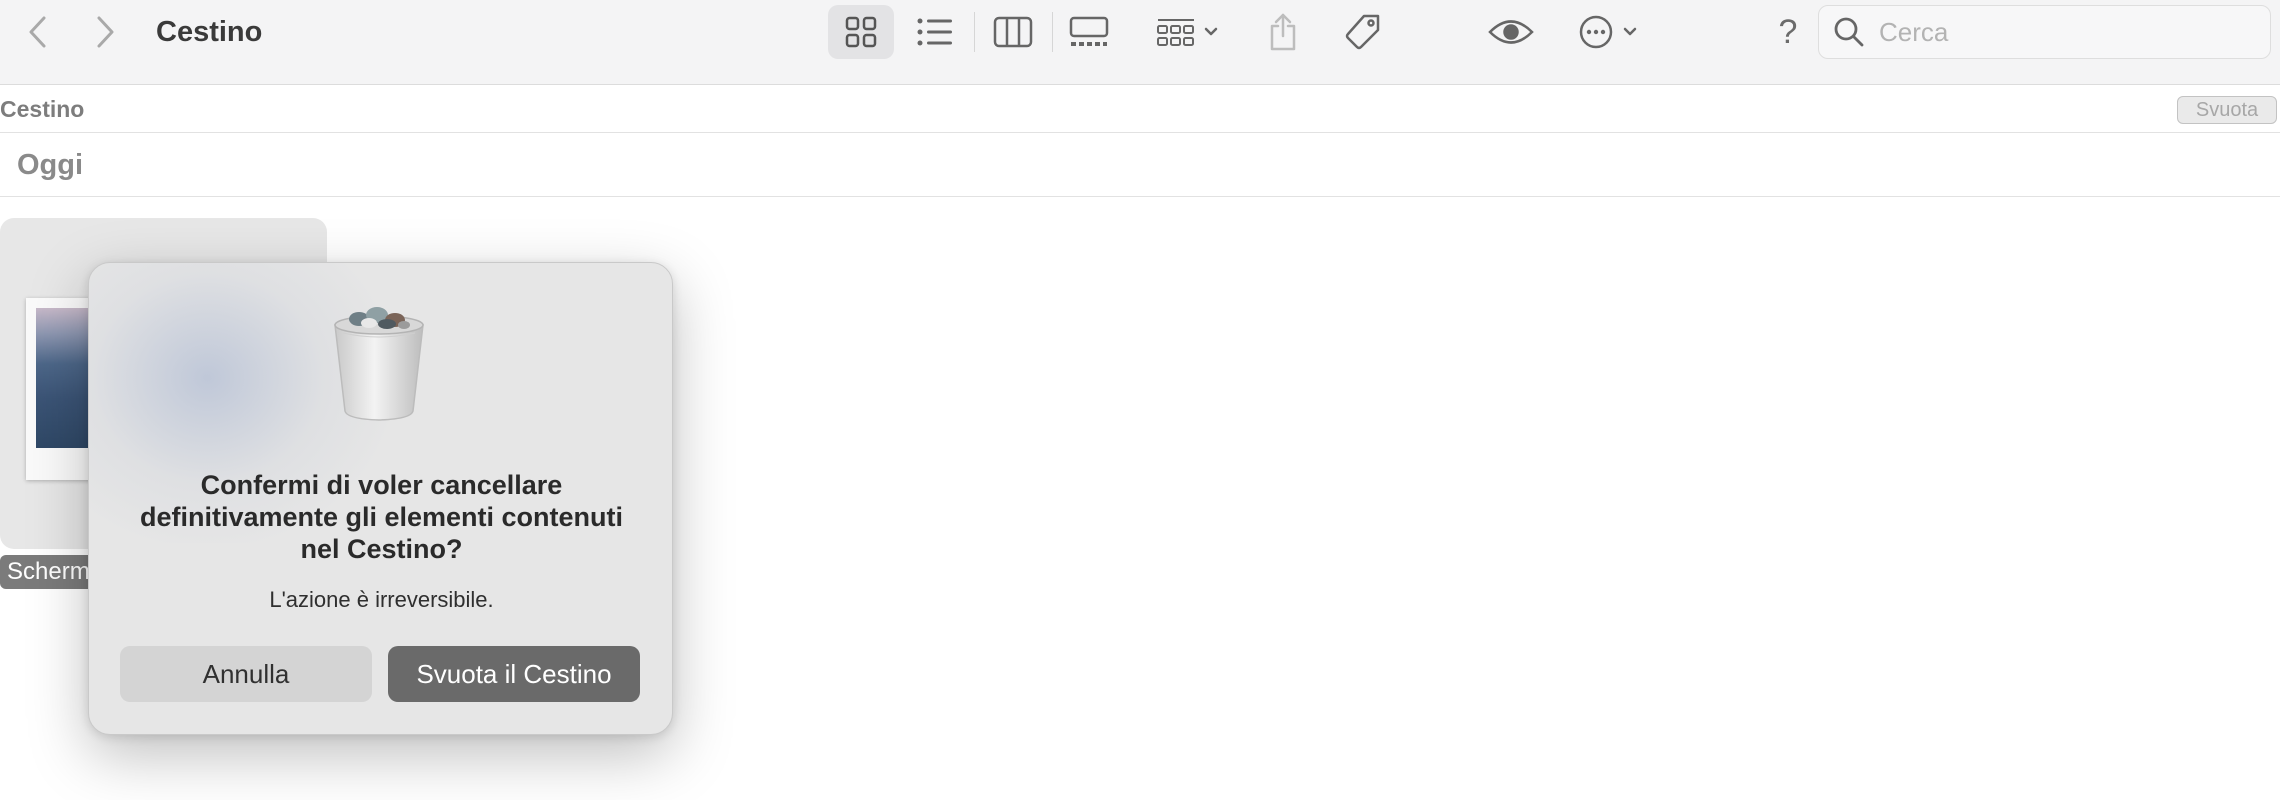 This screenshot has height=800, width=2280. What do you see at coordinates (1013, 32) in the screenshot?
I see `column-view-icon` at bounding box center [1013, 32].